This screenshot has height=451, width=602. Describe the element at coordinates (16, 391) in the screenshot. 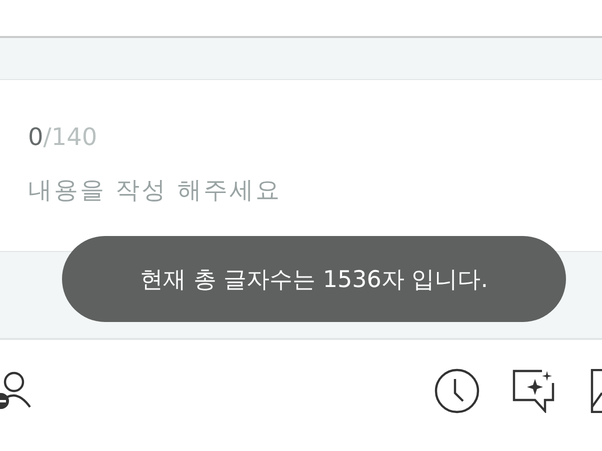

I see `remove-person-icon` at that location.